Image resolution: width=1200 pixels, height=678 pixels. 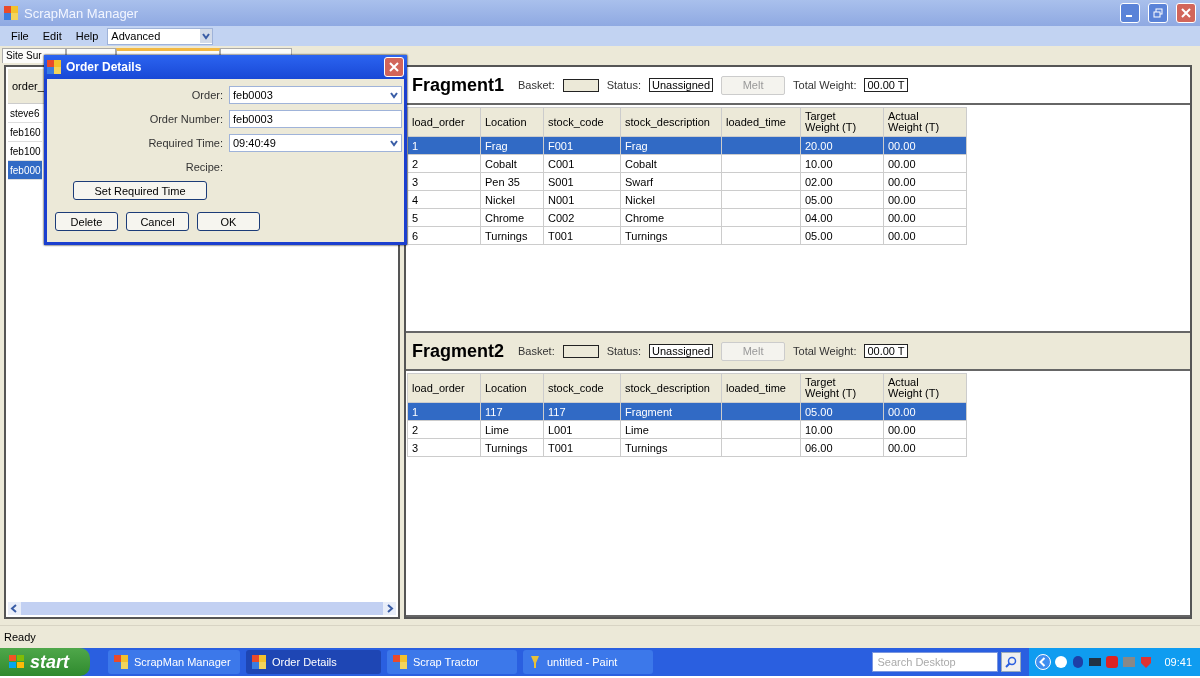 I want to click on search-button, so click(x=1011, y=662).